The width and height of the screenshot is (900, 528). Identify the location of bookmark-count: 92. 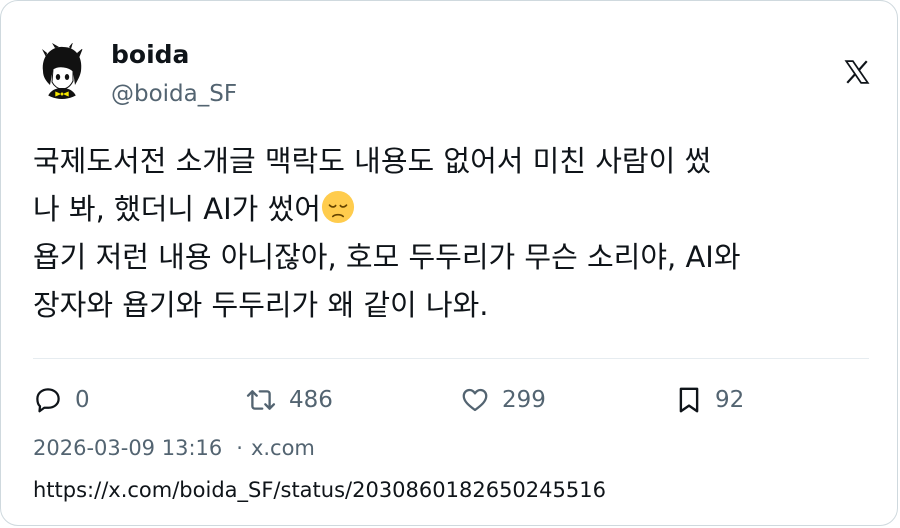
(730, 400).